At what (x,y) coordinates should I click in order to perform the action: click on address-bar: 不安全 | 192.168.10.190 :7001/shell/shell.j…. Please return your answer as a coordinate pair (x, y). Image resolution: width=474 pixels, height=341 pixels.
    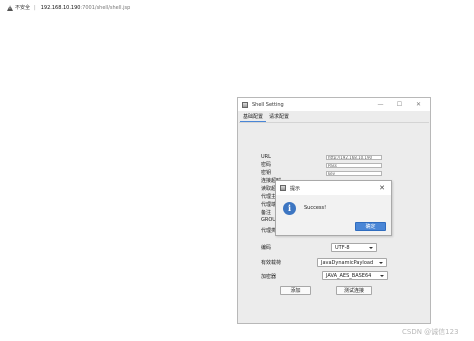
    Looking at the image, I should click on (237, 7).